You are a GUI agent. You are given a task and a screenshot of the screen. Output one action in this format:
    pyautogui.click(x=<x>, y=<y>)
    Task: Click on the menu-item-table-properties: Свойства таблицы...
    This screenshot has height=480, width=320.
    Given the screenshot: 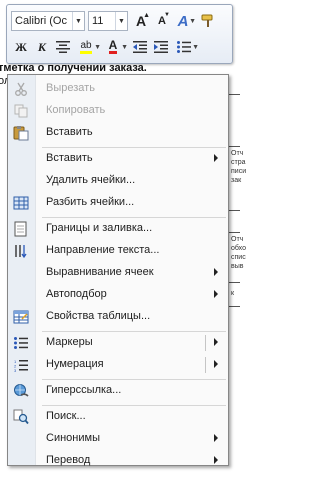 What is the action you would take?
    pyautogui.click(x=118, y=317)
    